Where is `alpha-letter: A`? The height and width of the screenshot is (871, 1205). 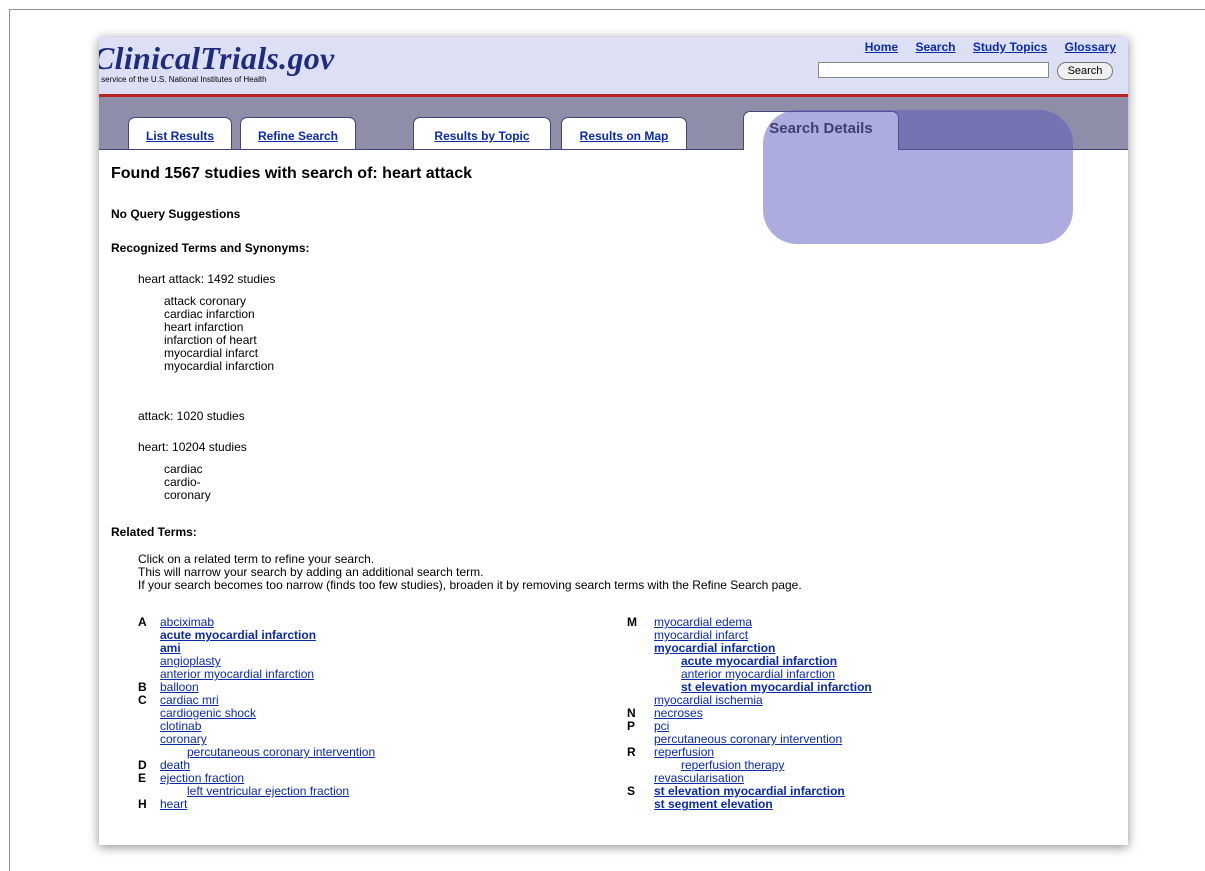 alpha-letter: A is located at coordinates (142, 622).